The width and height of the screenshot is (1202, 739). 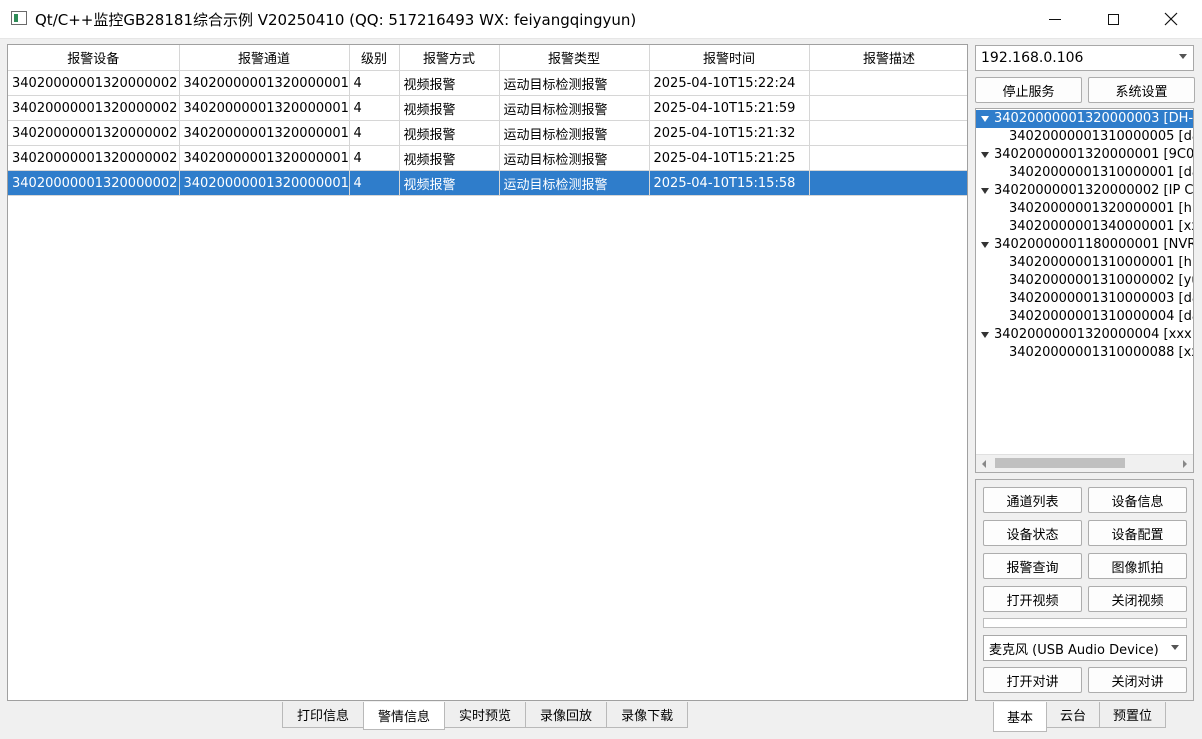 What do you see at coordinates (888, 58) in the screenshot?
I see `column-header-alarm-description: 报警描述` at bounding box center [888, 58].